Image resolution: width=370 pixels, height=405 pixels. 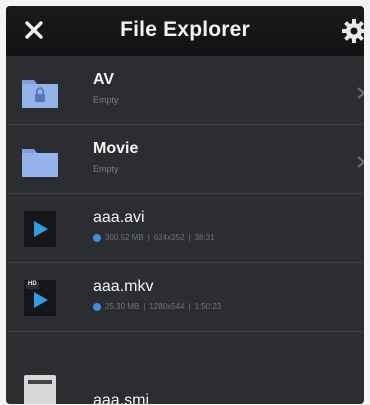 What do you see at coordinates (204, 237) in the screenshot?
I see `item-duration: 38:31` at bounding box center [204, 237].